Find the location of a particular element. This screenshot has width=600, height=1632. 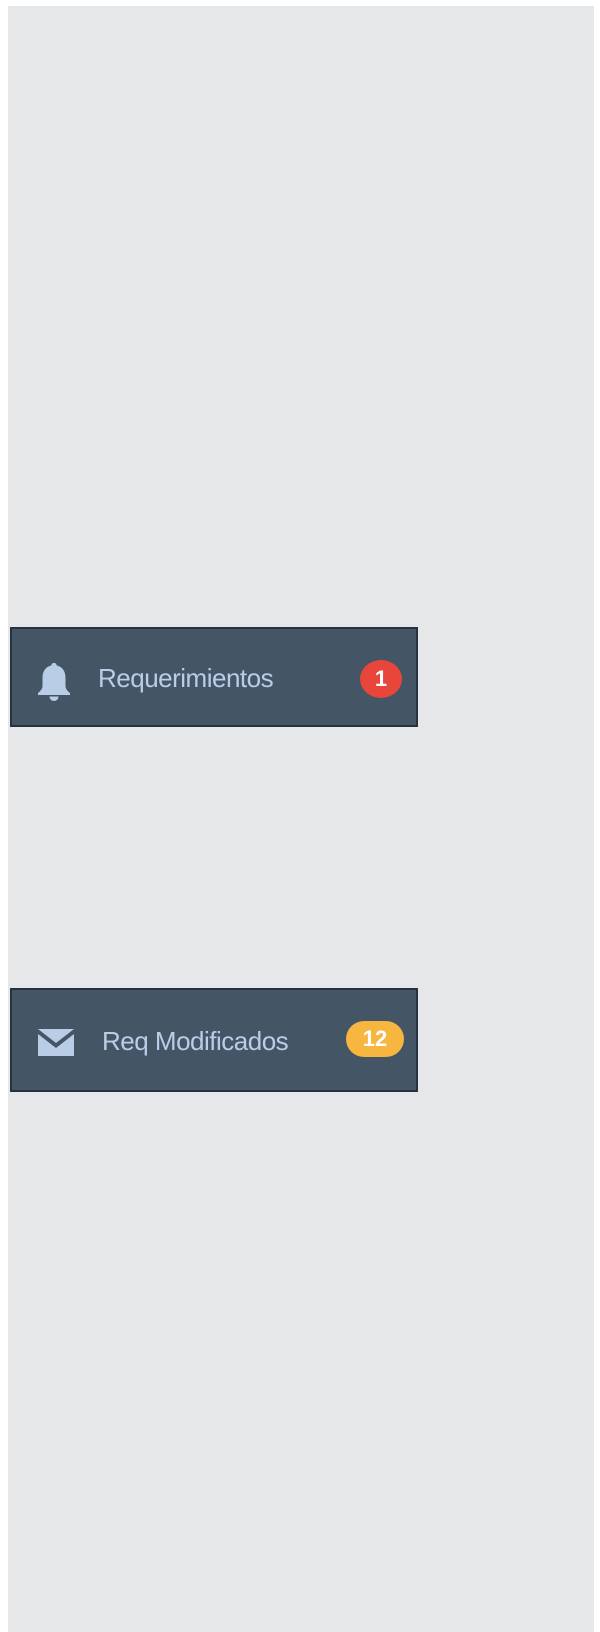

notification-count-badge: 1 is located at coordinates (381, 679).